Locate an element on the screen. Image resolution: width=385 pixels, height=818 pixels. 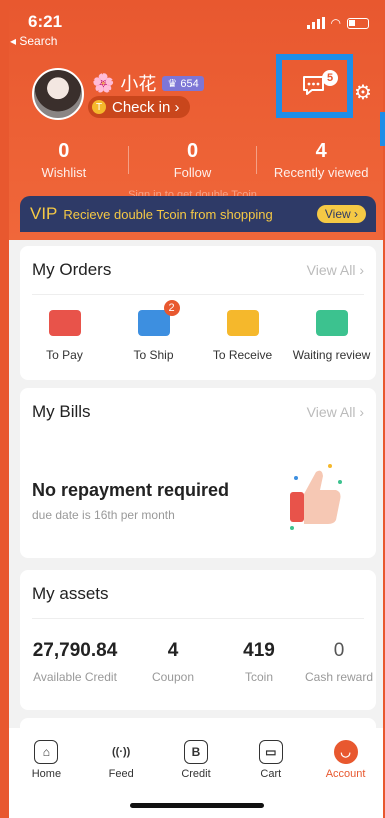
to-receive-label: To Receive is located at coordinates (242, 355).